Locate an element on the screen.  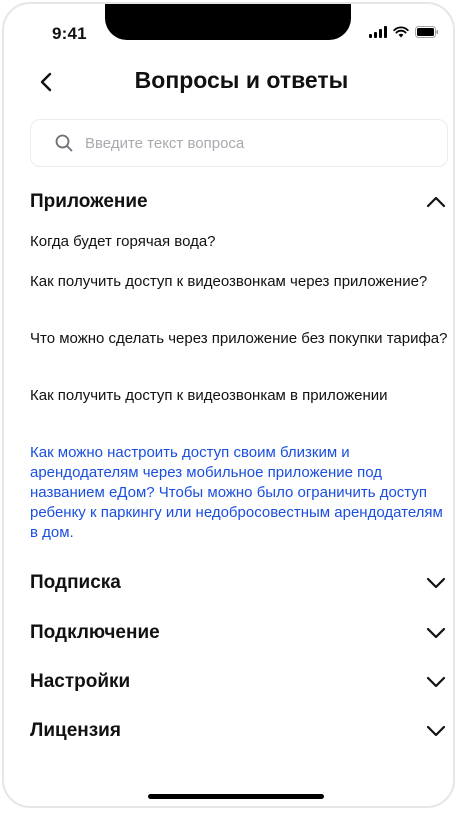
section-title: Лицензия is located at coordinates (75, 730).